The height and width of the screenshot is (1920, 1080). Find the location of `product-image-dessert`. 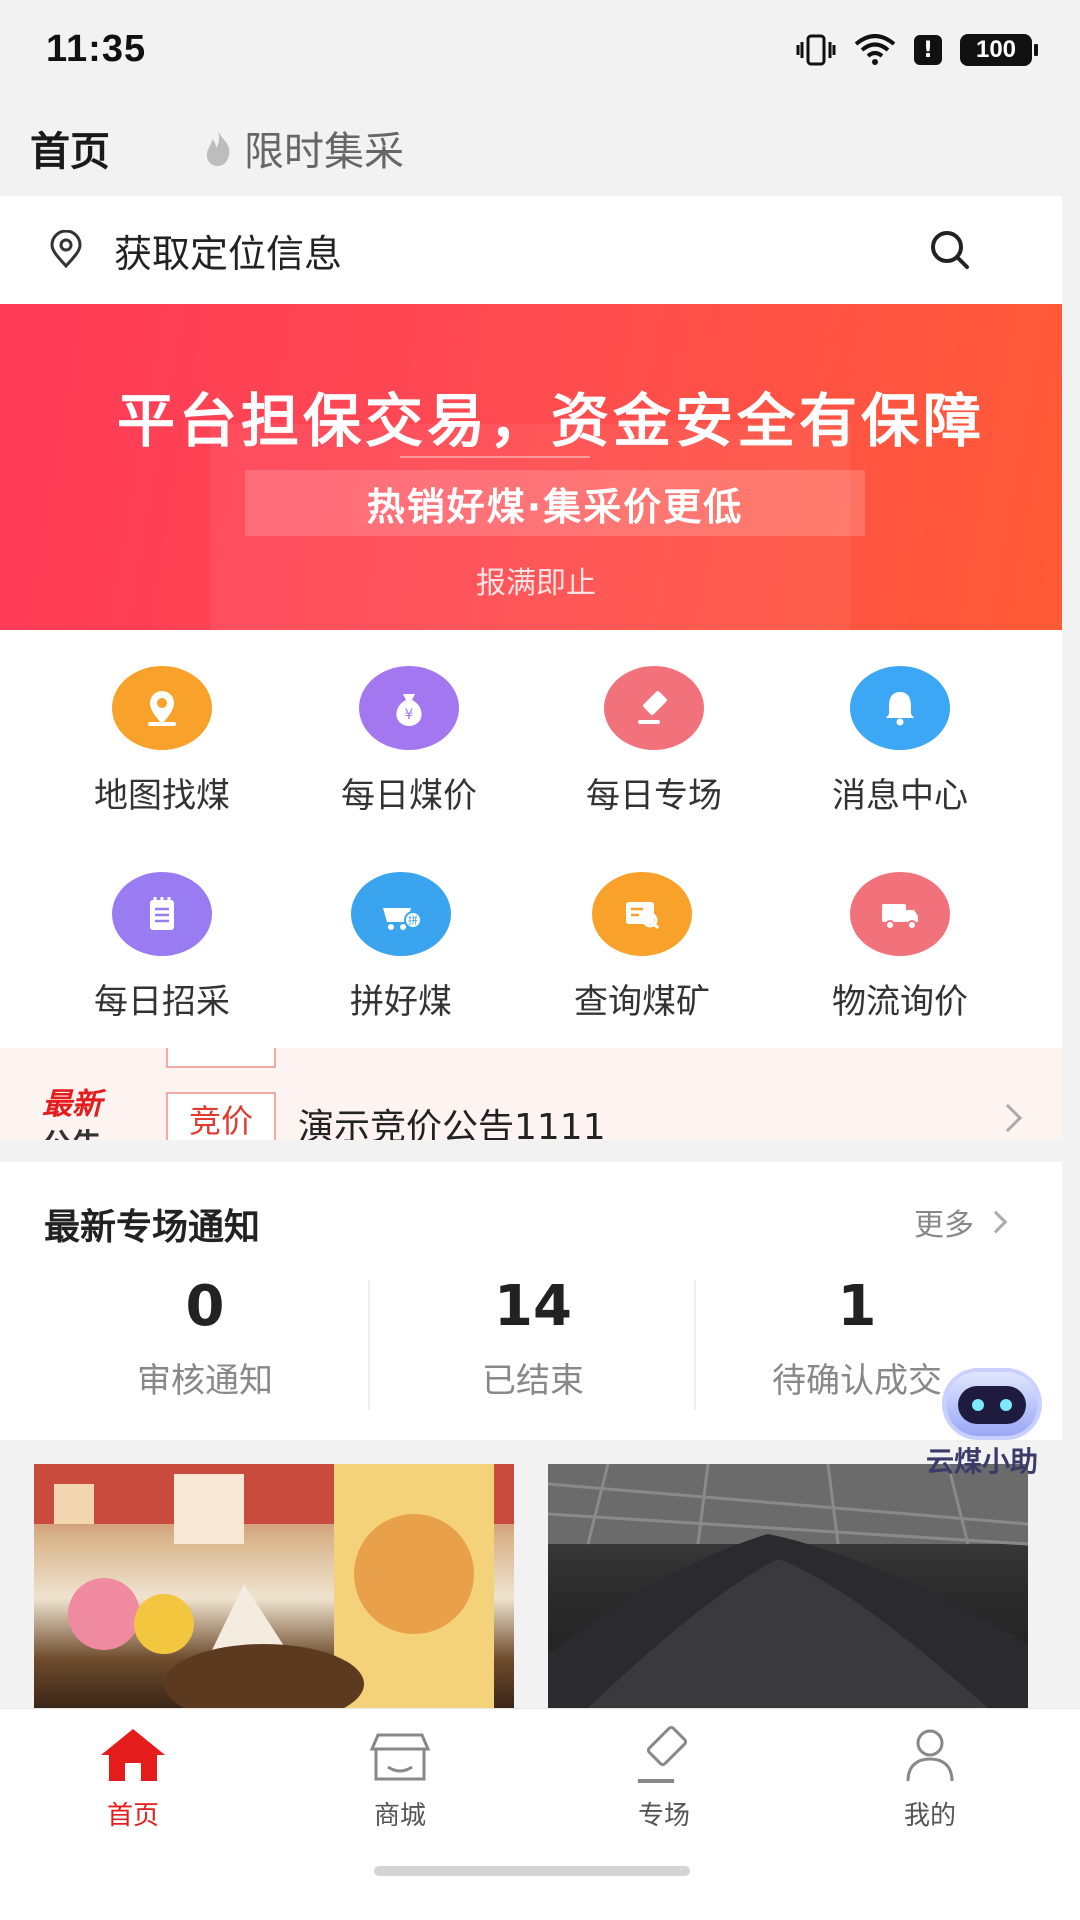

product-image-dessert is located at coordinates (274, 1586).